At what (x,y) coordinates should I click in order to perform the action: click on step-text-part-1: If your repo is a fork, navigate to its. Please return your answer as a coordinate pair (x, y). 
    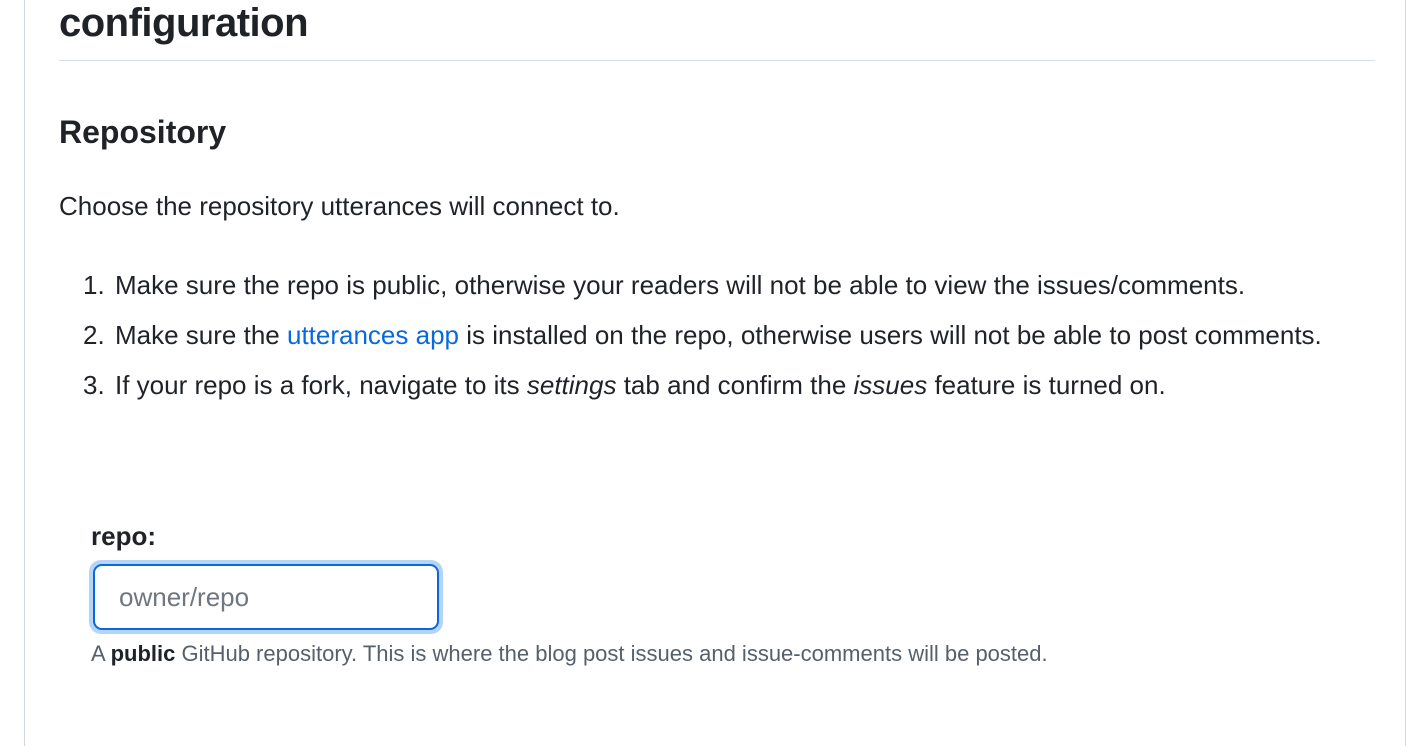
    Looking at the image, I should click on (321, 385).